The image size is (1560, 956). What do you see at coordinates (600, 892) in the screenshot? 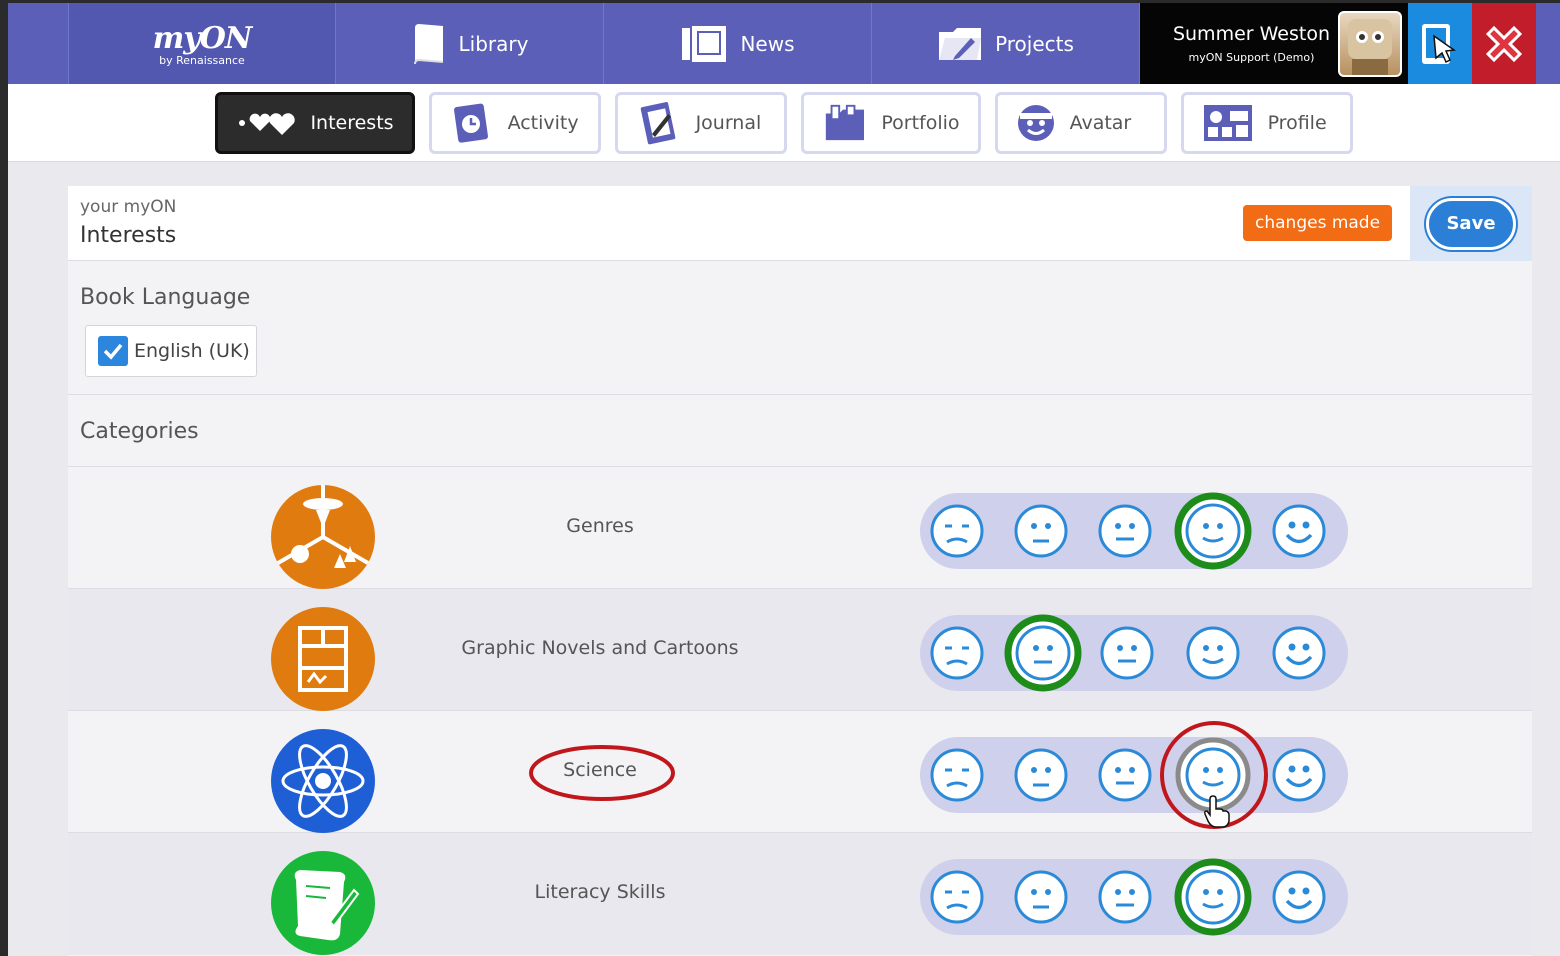
I see `category-label: Literacy Skills` at bounding box center [600, 892].